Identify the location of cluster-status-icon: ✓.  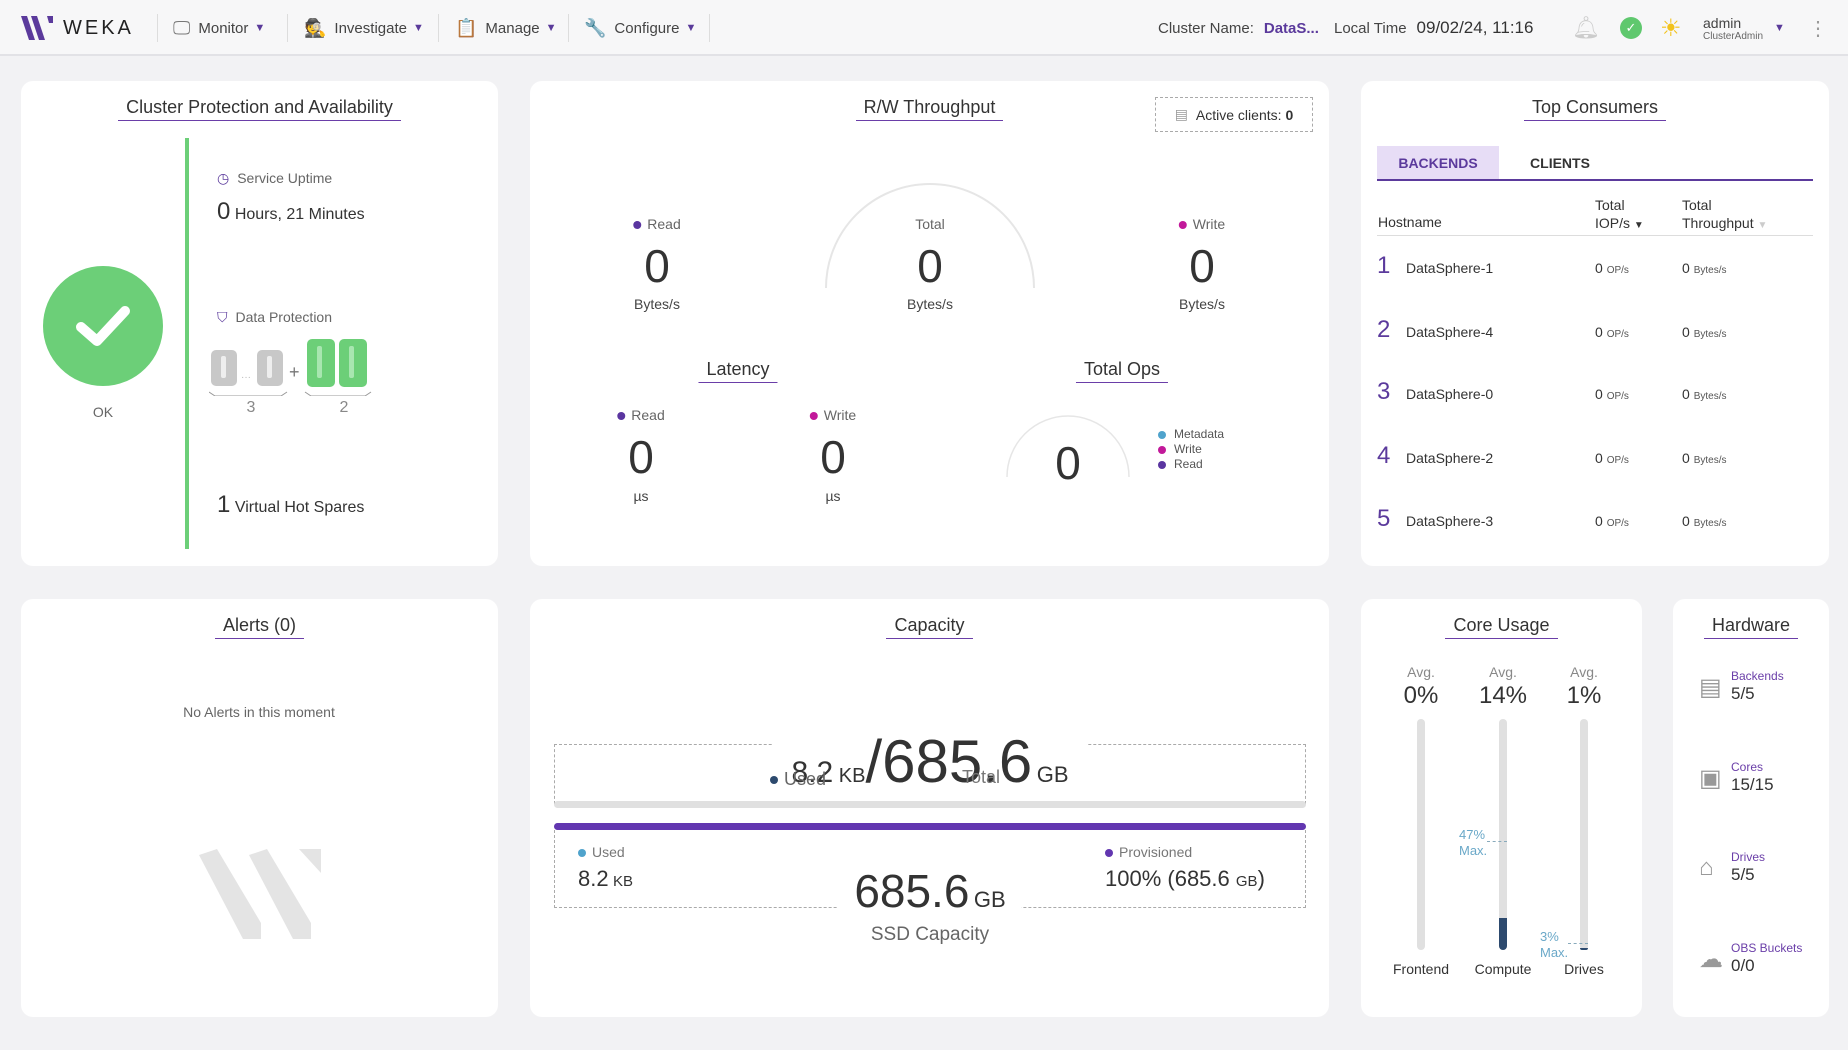
(1631, 28).